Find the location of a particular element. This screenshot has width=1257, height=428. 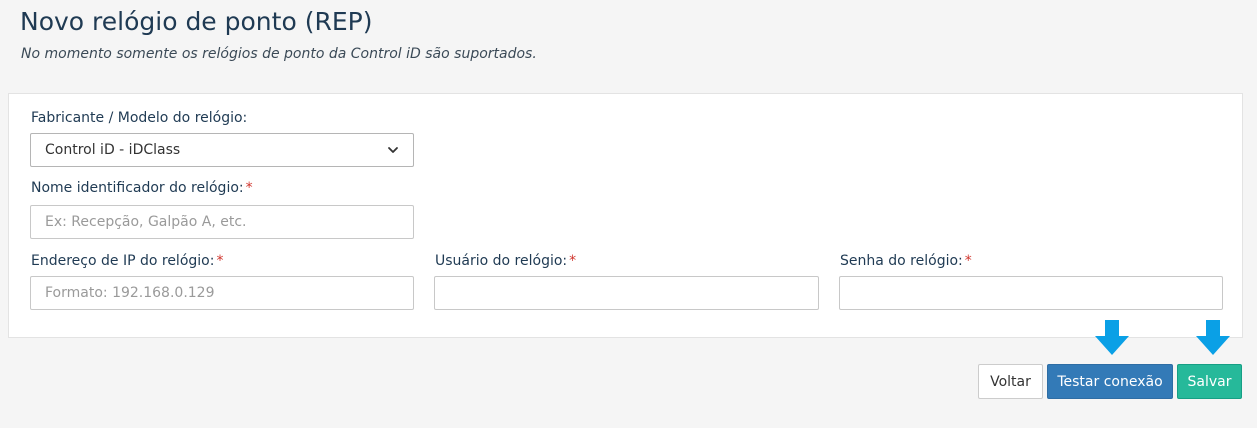

name-input is located at coordinates (222, 222).